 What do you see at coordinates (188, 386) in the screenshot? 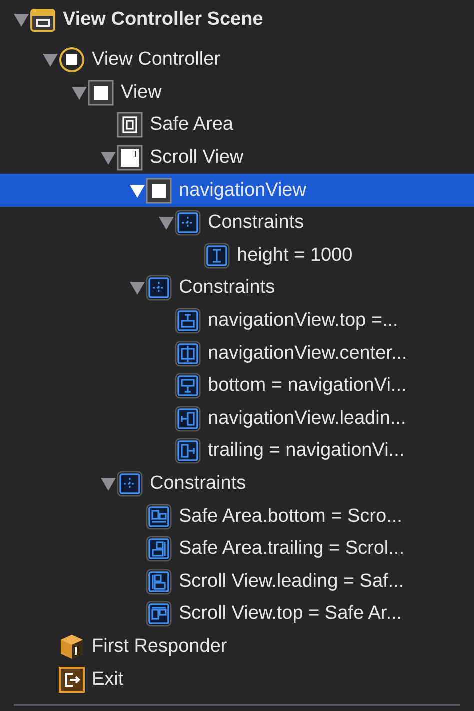
I see `bottom-constraint-icon` at bounding box center [188, 386].